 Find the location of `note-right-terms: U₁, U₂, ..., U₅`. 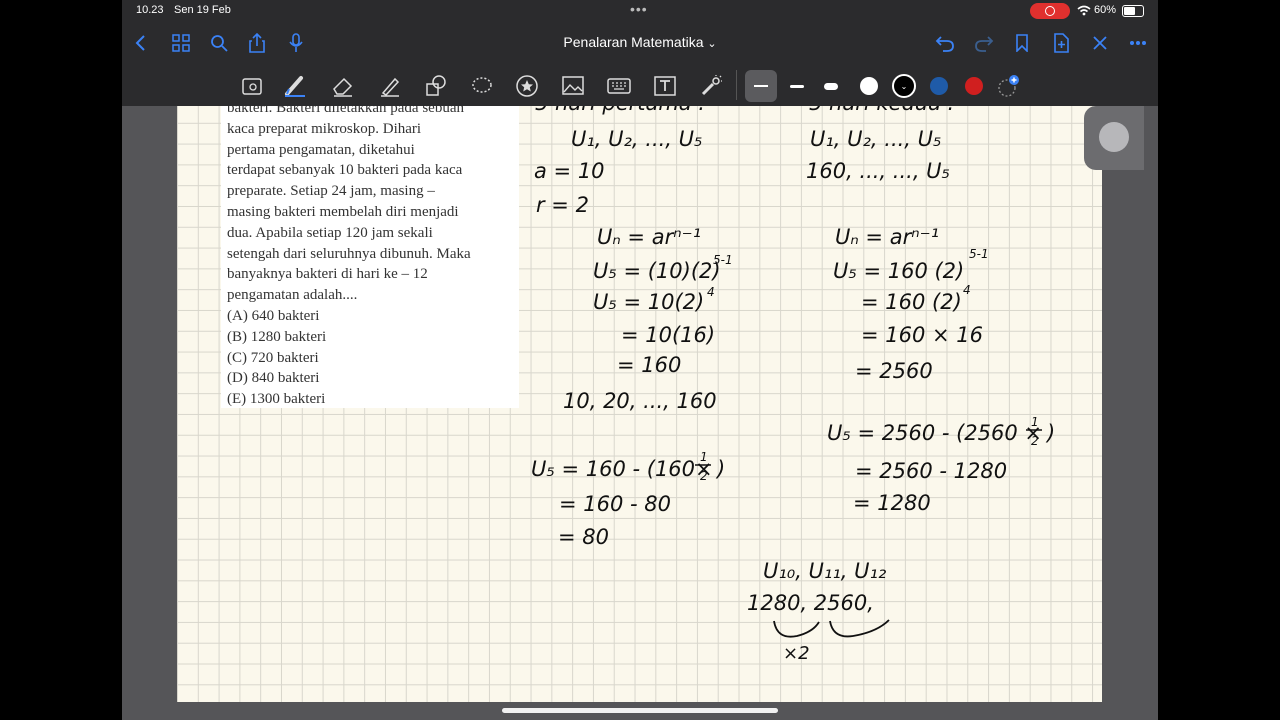

note-right-terms: U₁, U₂, ..., U₅ is located at coordinates (875, 139).